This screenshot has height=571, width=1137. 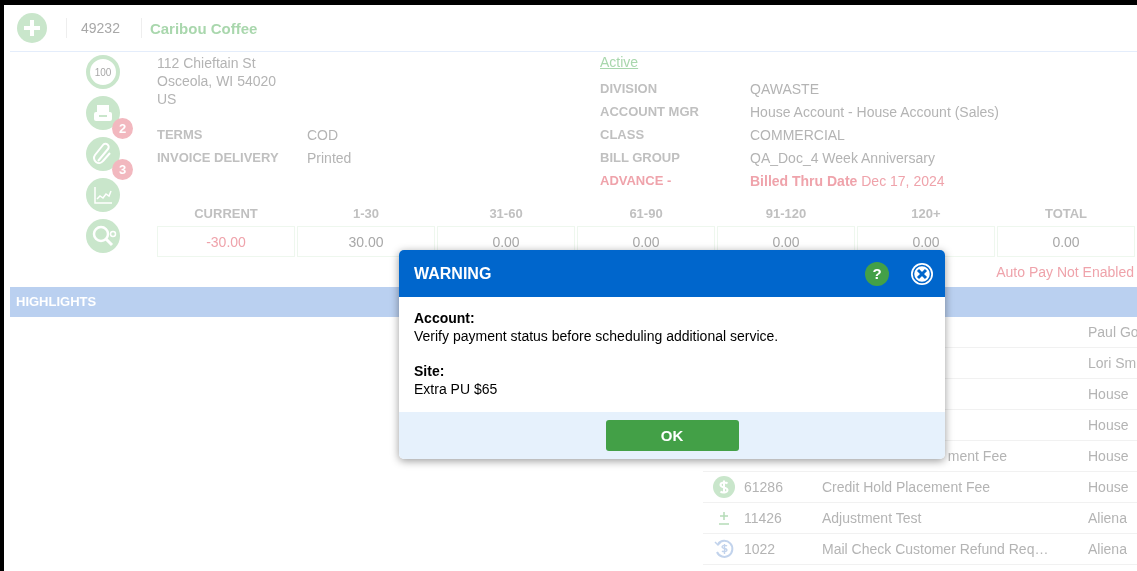 What do you see at coordinates (122, 128) in the screenshot?
I see `count-badge: 2` at bounding box center [122, 128].